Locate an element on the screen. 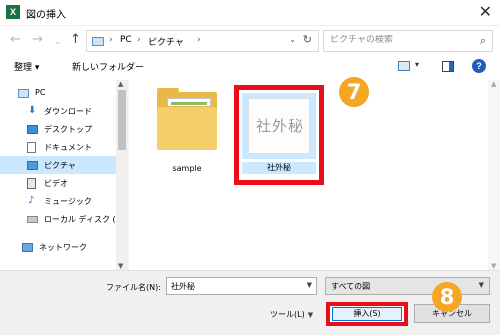 The height and width of the screenshot is (335, 500). filename-field: 社外秘 ▼ is located at coordinates (241, 286).